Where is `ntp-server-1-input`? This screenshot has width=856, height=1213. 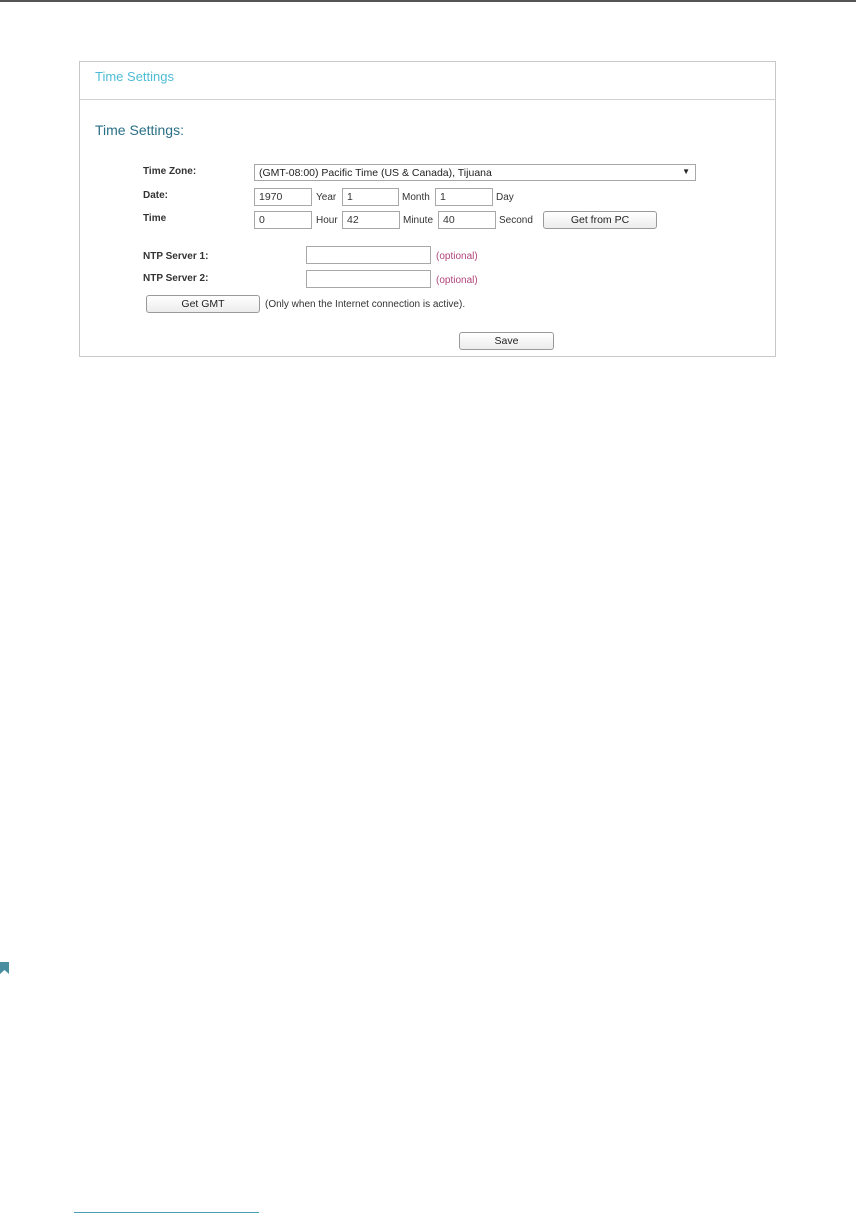 ntp-server-1-input is located at coordinates (368, 255).